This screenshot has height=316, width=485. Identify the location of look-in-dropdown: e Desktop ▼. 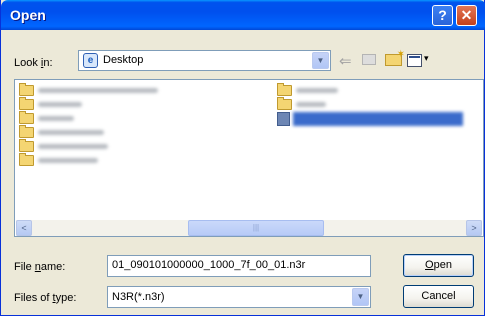
(204, 60).